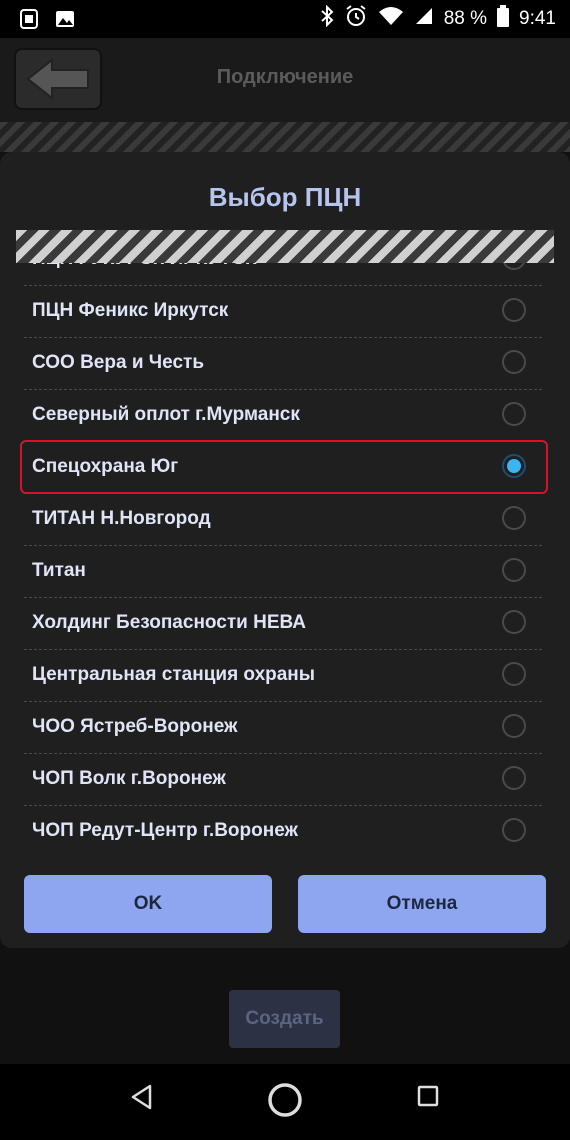  What do you see at coordinates (65, 21) in the screenshot?
I see `image-icon` at bounding box center [65, 21].